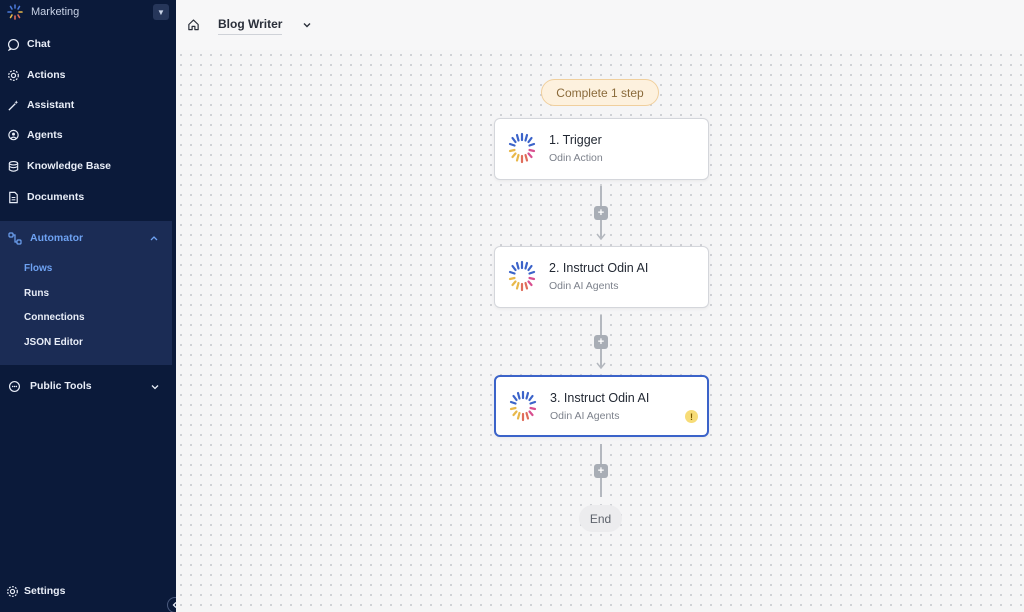 This screenshot has height=612, width=1024. I want to click on sub-item-runs: Runs, so click(36, 293).